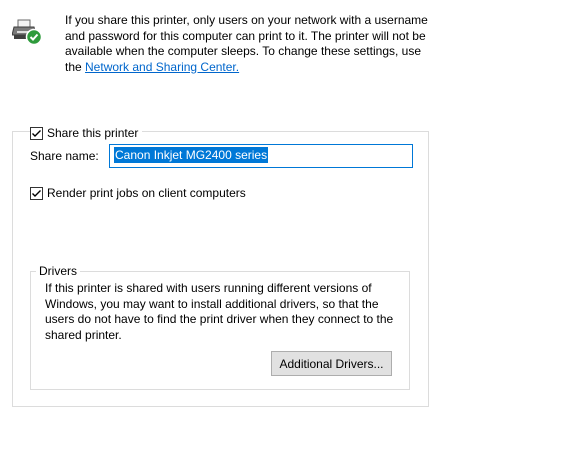 This screenshot has width=587, height=455. Describe the element at coordinates (58, 271) in the screenshot. I see `drivers-group-title: Drivers` at that location.